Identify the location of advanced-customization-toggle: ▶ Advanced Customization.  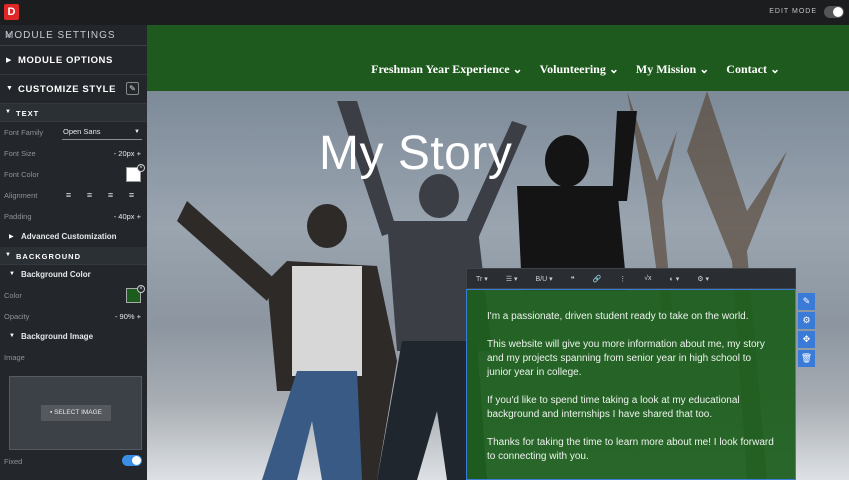
(73, 237).